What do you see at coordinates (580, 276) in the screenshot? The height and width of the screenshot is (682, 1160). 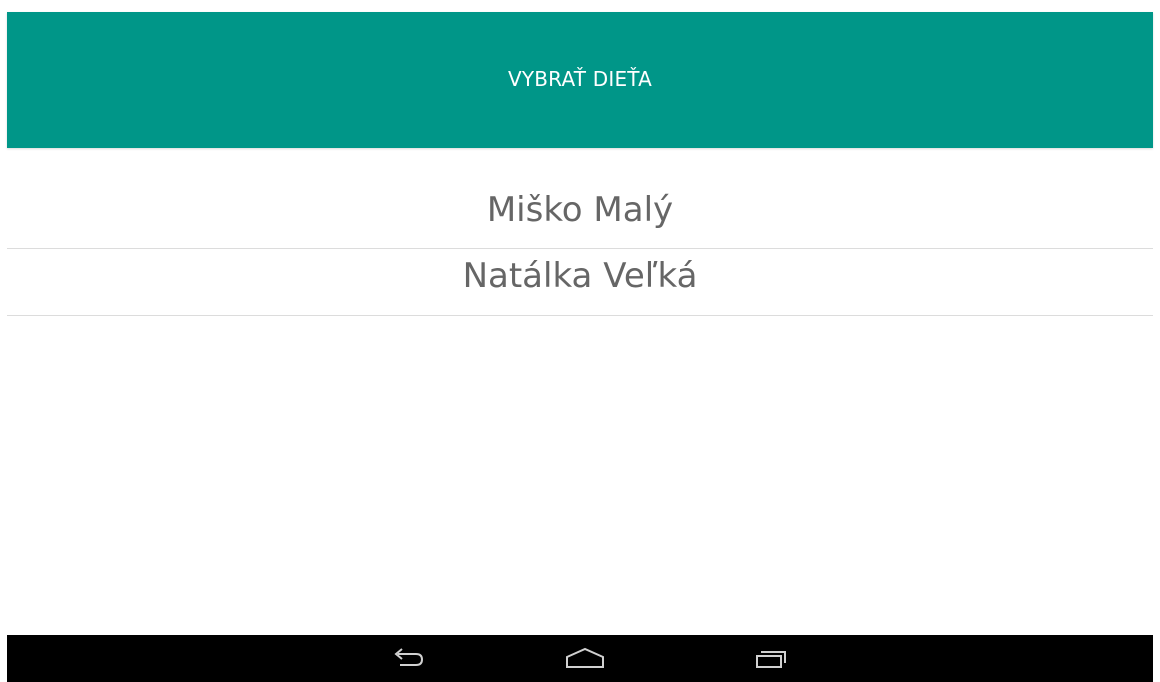 I see `child-name: Natálka Veľká` at bounding box center [580, 276].